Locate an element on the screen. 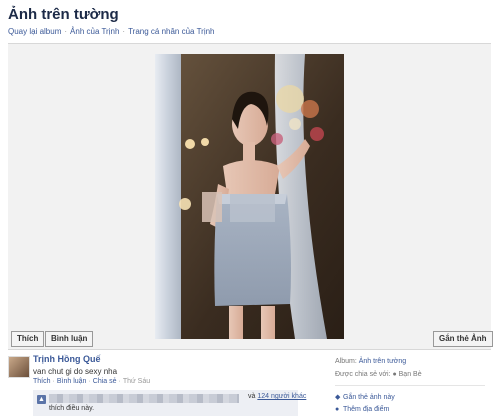  other-likers-link: 124 người khác is located at coordinates (281, 396).